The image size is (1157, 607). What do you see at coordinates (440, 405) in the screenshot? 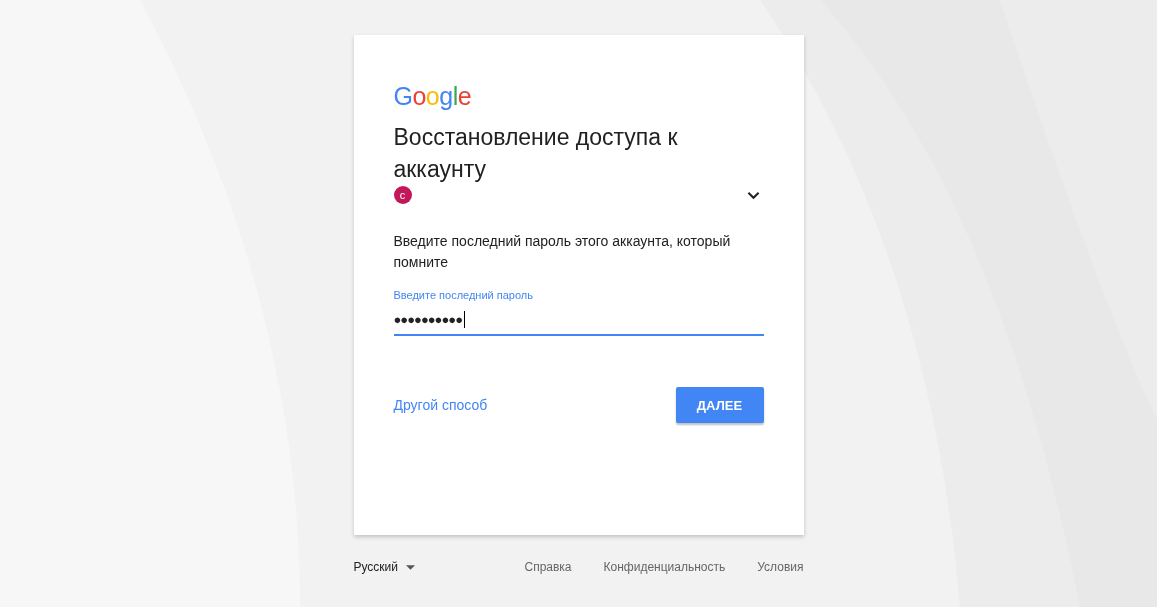
I see `other-way-link: Другой способ` at bounding box center [440, 405].